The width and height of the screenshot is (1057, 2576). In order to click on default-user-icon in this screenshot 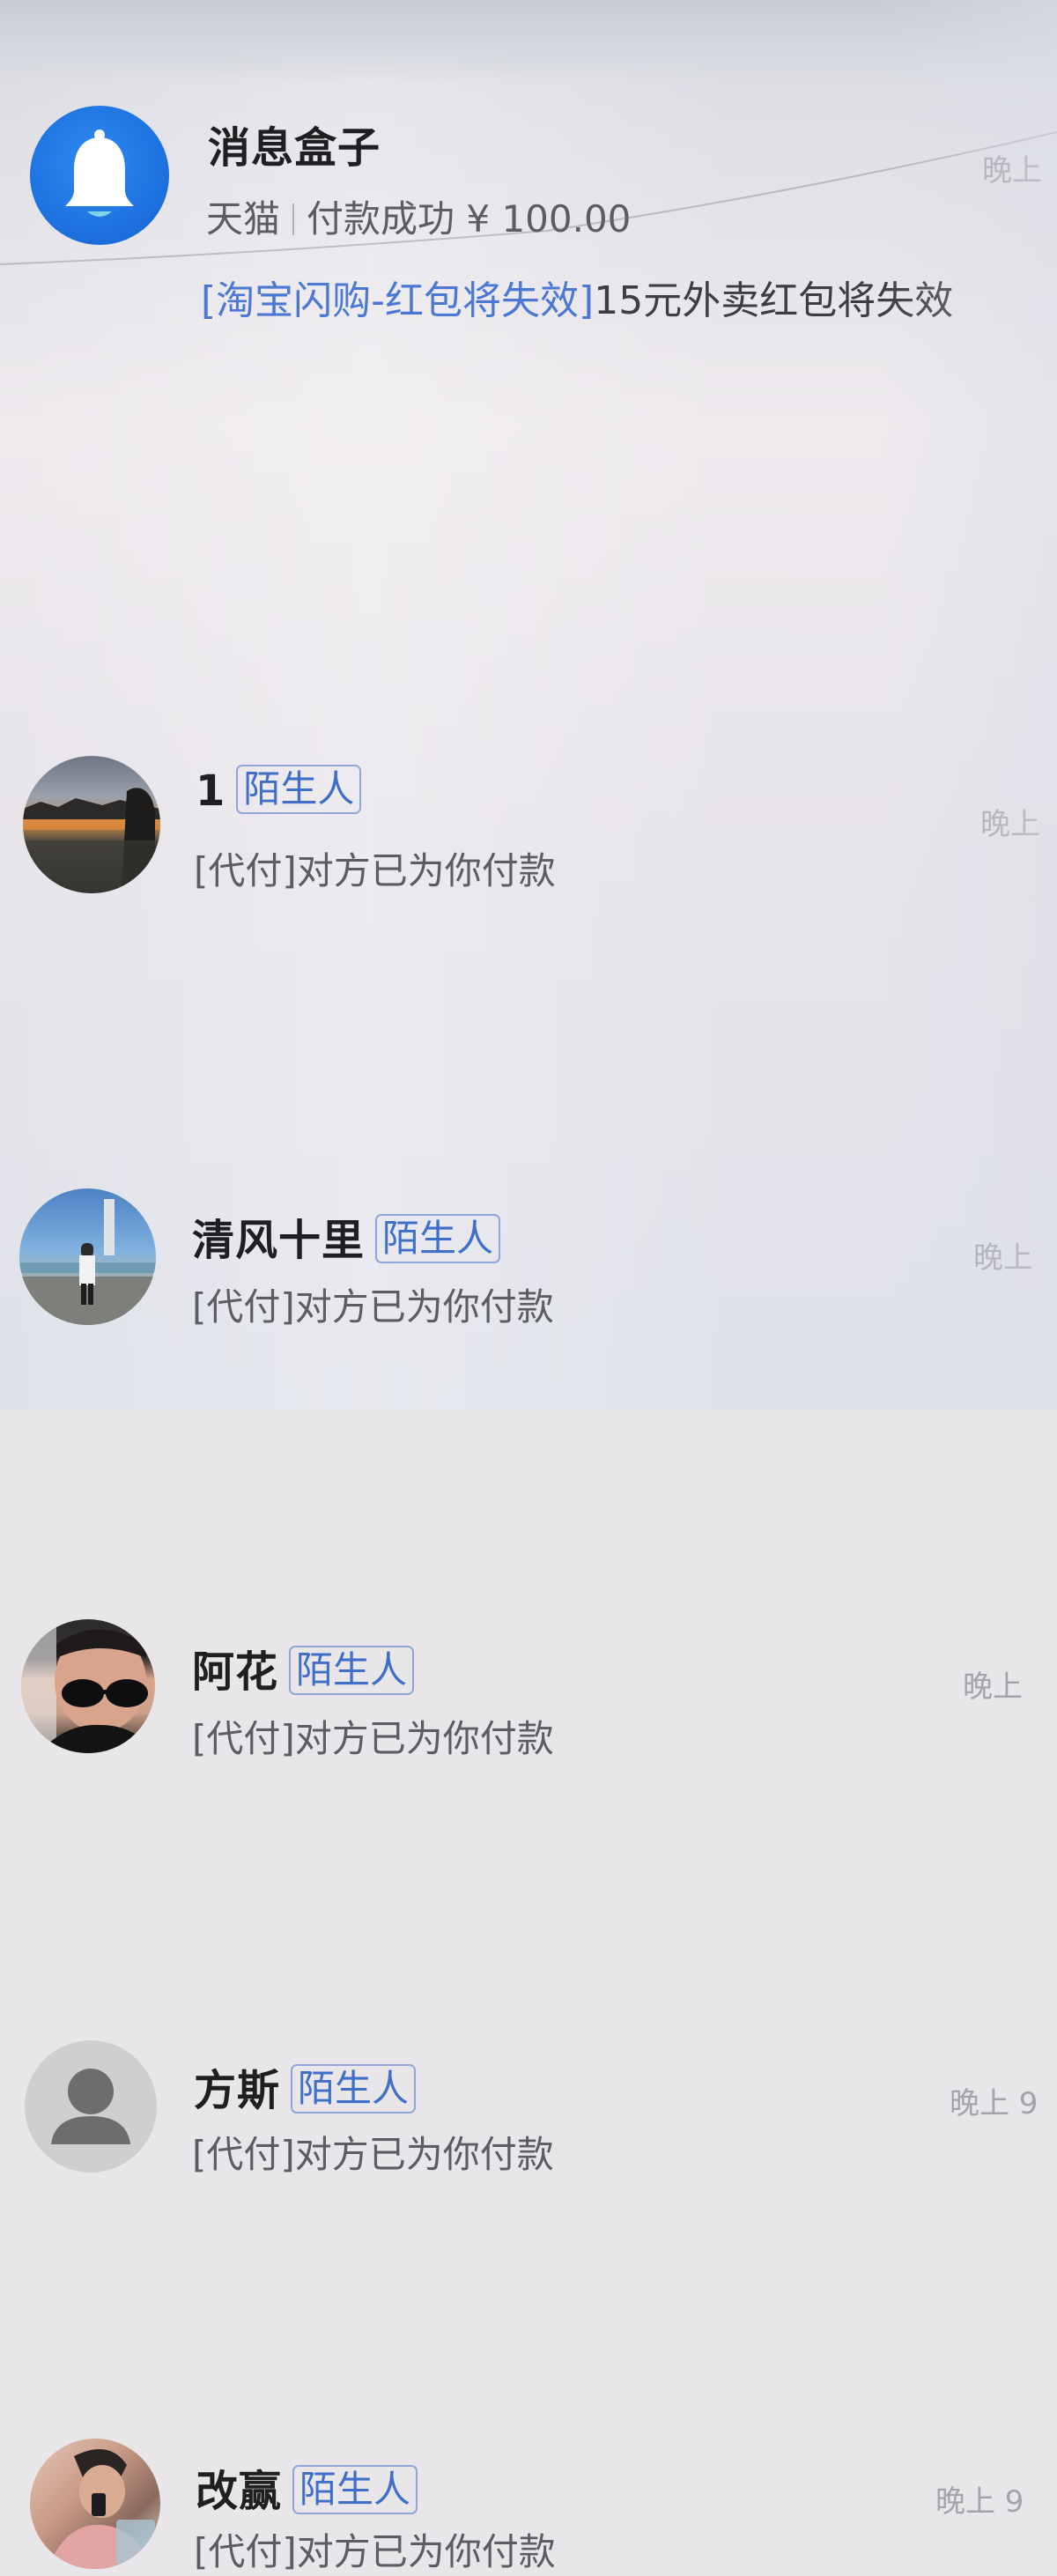, I will do `click(90, 2106)`.